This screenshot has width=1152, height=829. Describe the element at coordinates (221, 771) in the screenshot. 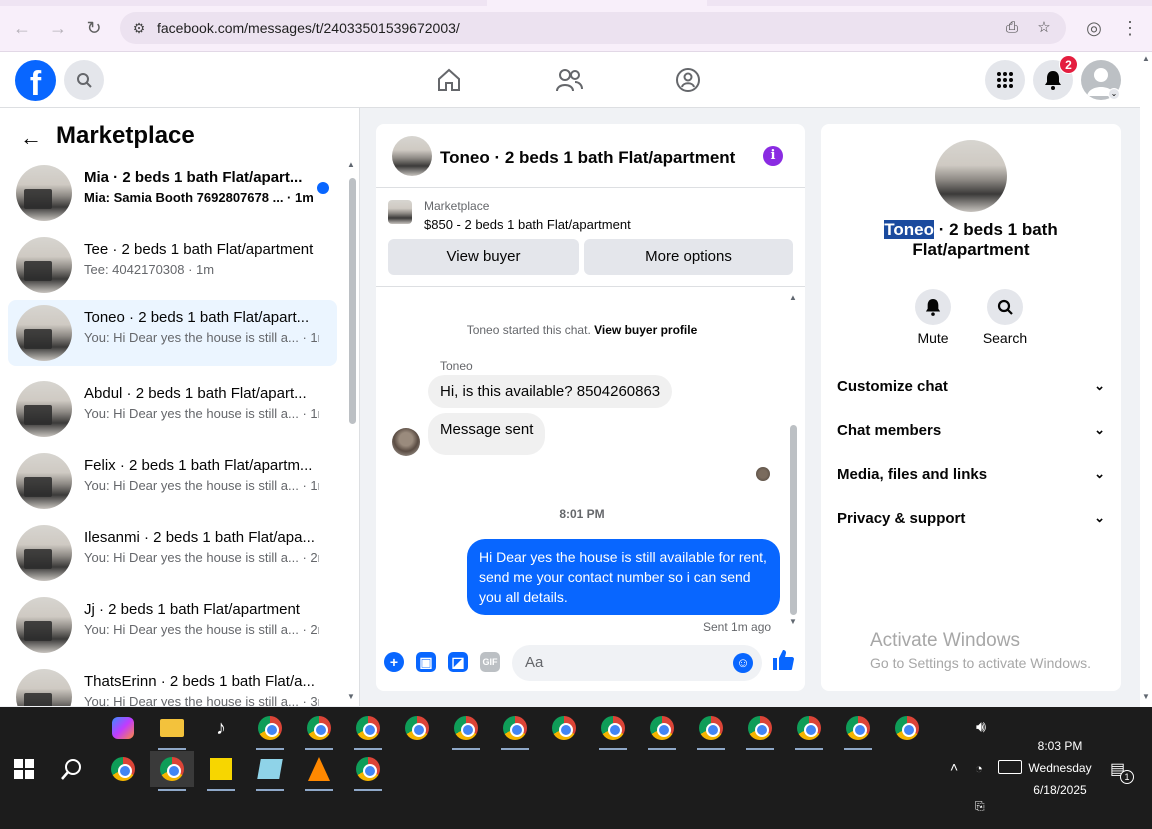

I see `sticky-notes-app` at that location.